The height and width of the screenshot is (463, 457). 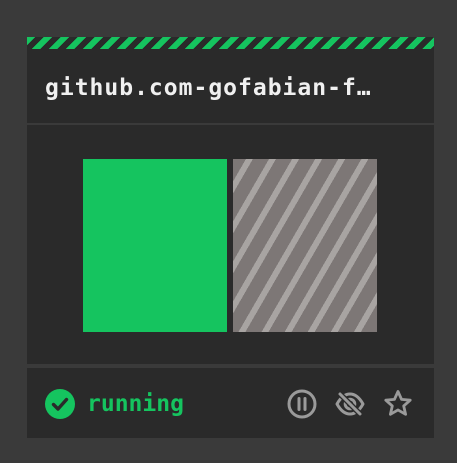 What do you see at coordinates (155, 245) in the screenshot?
I see `progress-segment-running` at bounding box center [155, 245].